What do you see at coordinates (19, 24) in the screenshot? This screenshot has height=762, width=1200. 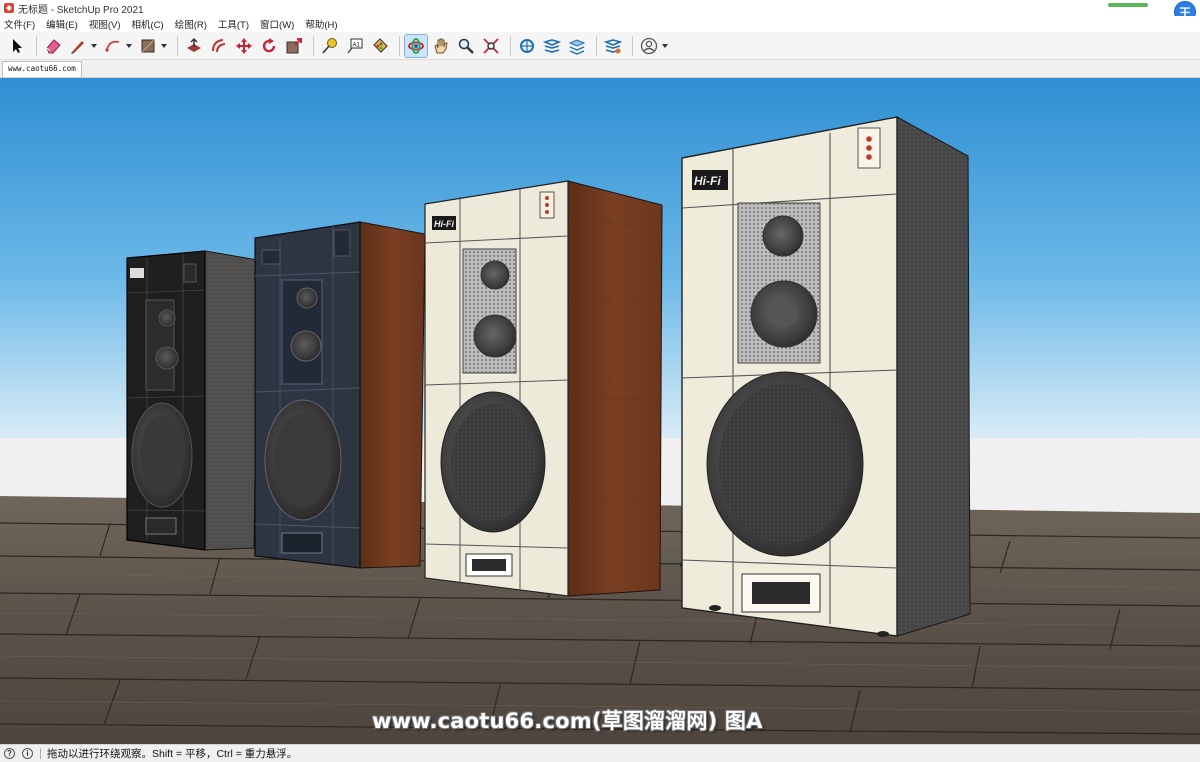 I see `menu-file: 文件(F)` at bounding box center [19, 24].